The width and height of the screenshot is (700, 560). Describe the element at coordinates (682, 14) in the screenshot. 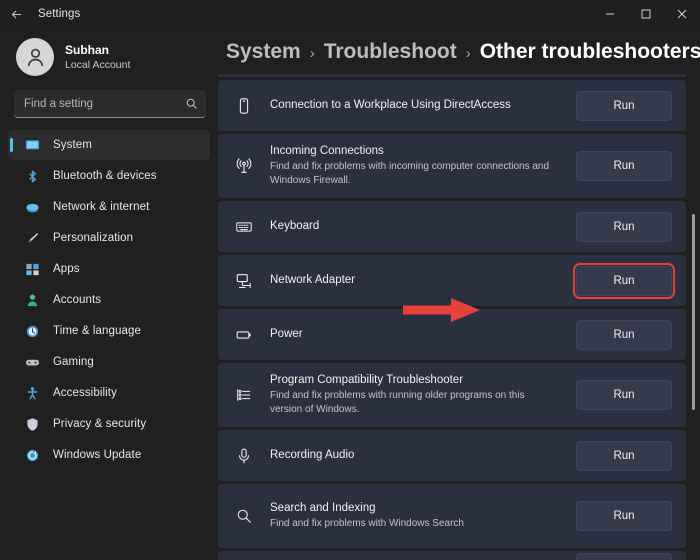

I see `close-button` at that location.